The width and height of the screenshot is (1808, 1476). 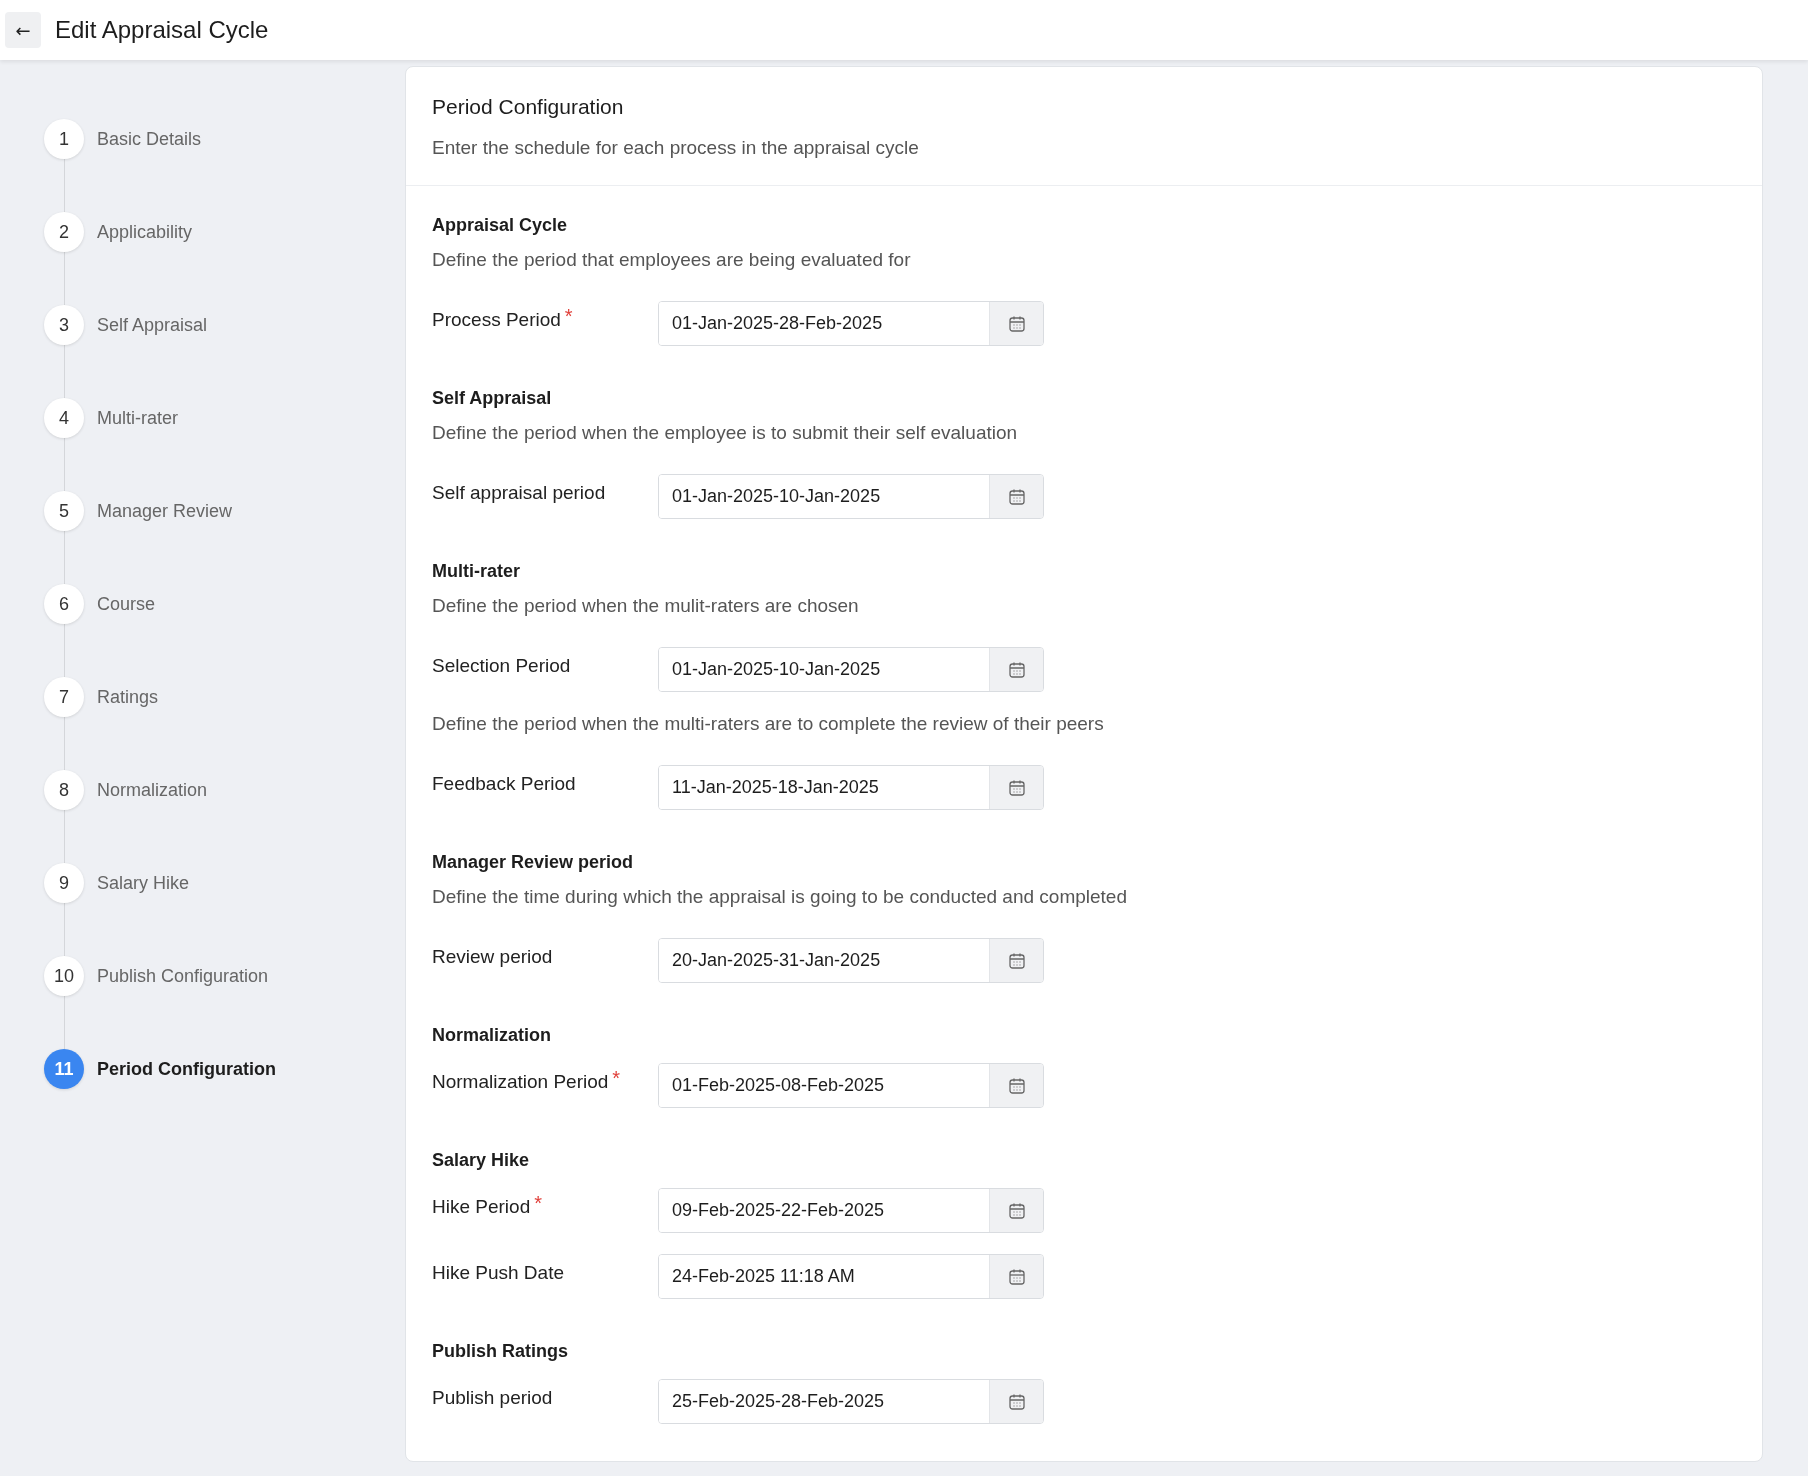 I want to click on section-title: Appraisal Cycle, so click(x=500, y=225).